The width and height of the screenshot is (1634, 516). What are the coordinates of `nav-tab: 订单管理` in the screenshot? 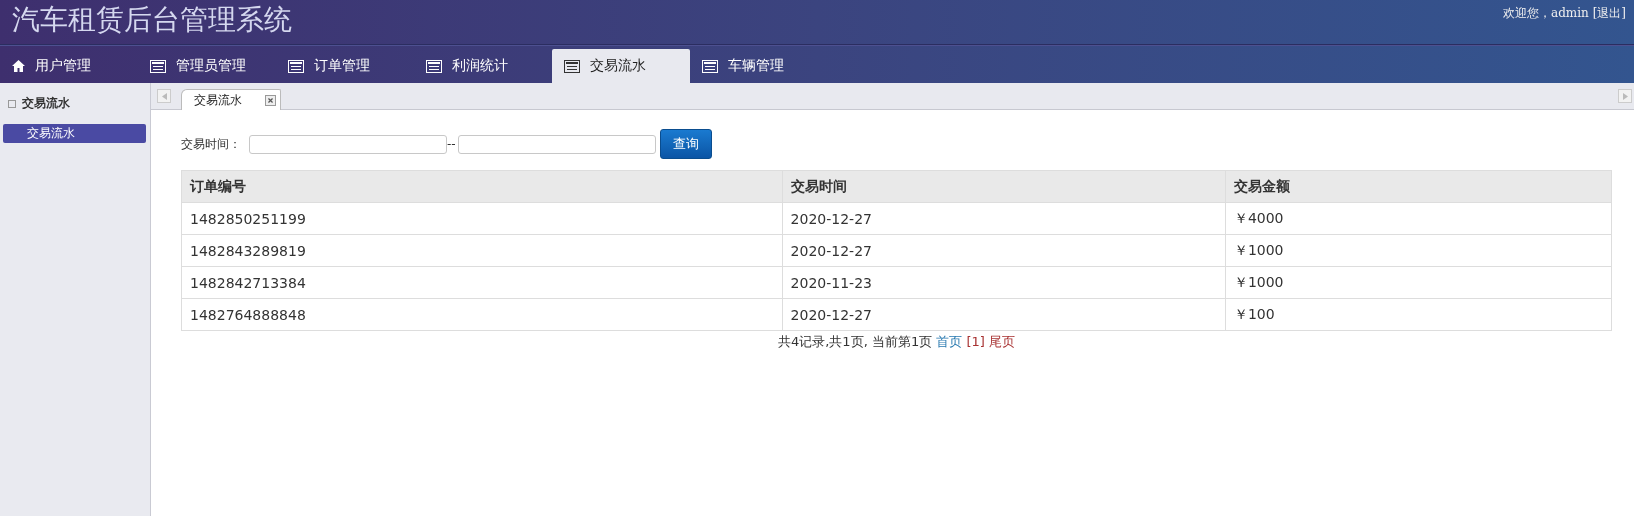 It's located at (345, 66).